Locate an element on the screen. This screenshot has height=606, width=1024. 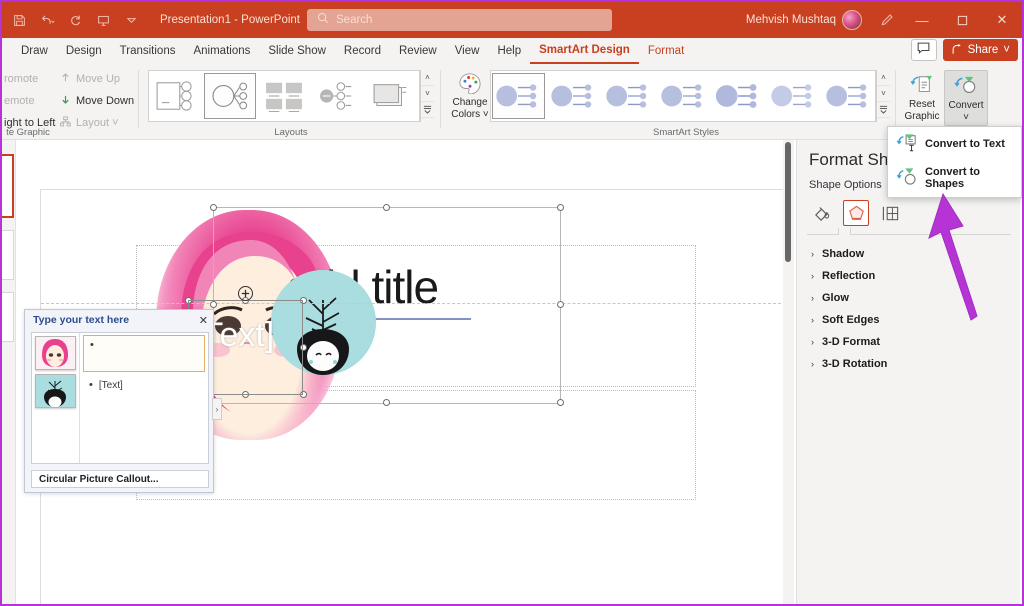
text-pane-expander-icon: › is located at coordinates (217, 409).